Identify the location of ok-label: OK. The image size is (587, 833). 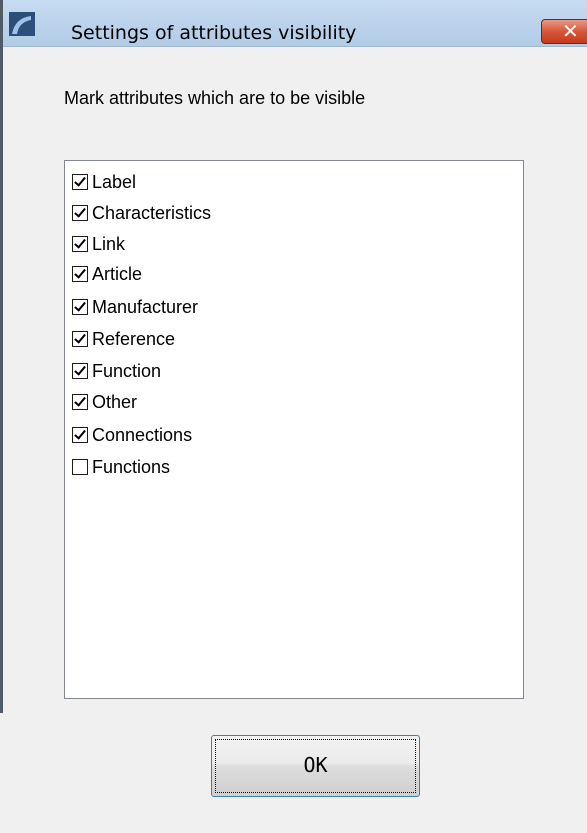
(315, 765).